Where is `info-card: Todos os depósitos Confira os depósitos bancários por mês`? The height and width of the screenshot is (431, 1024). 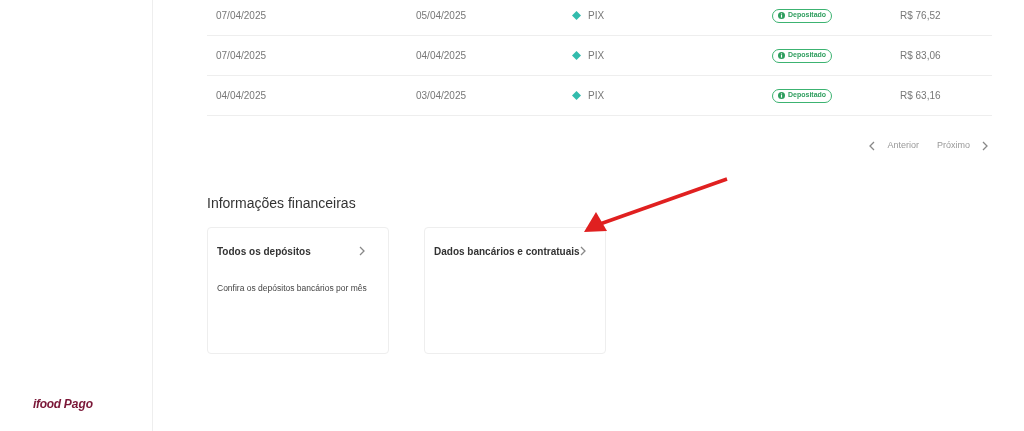
info-card: Todos os depósitos Confira os depósitos bancários por mês is located at coordinates (298, 290).